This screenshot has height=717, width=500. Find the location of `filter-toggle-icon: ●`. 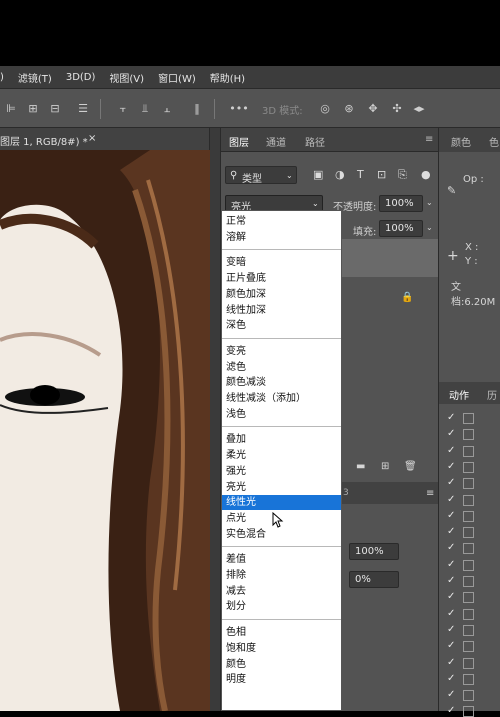

filter-toggle-icon: ● is located at coordinates (426, 174).